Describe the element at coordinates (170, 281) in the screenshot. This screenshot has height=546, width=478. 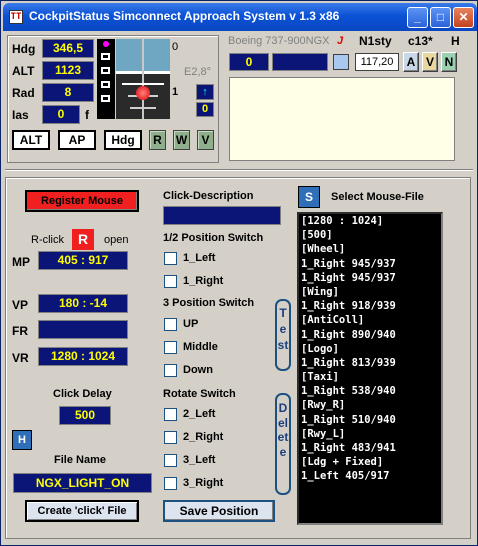
I see `checkbox-1-right` at that location.